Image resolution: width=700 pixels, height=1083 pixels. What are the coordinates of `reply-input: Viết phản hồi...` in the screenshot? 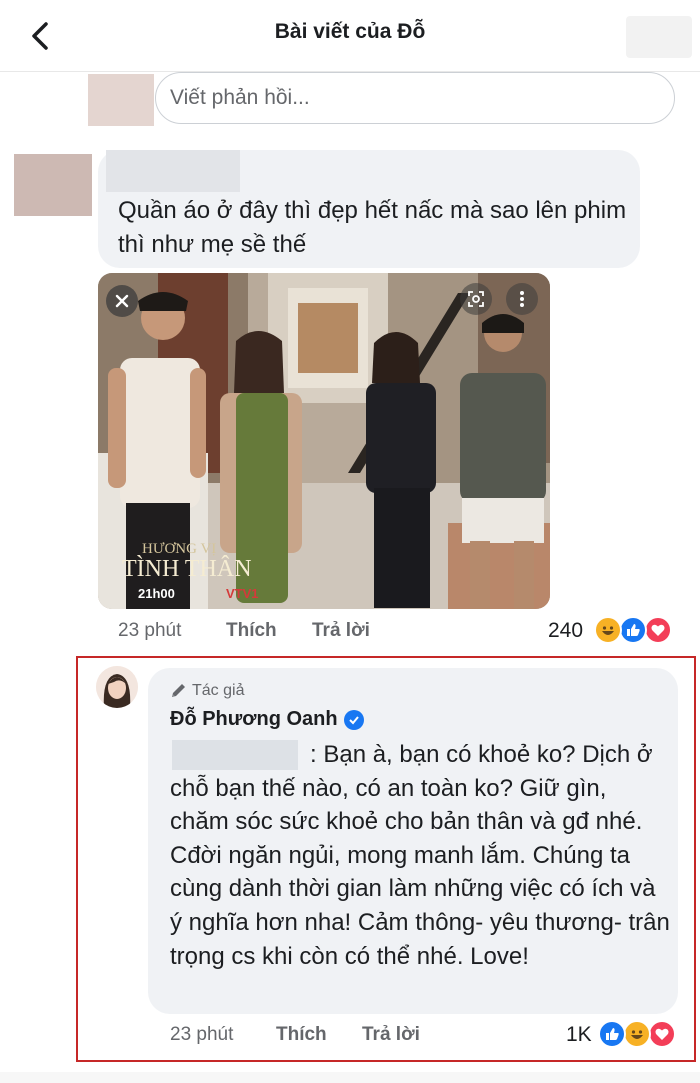 It's located at (415, 98).